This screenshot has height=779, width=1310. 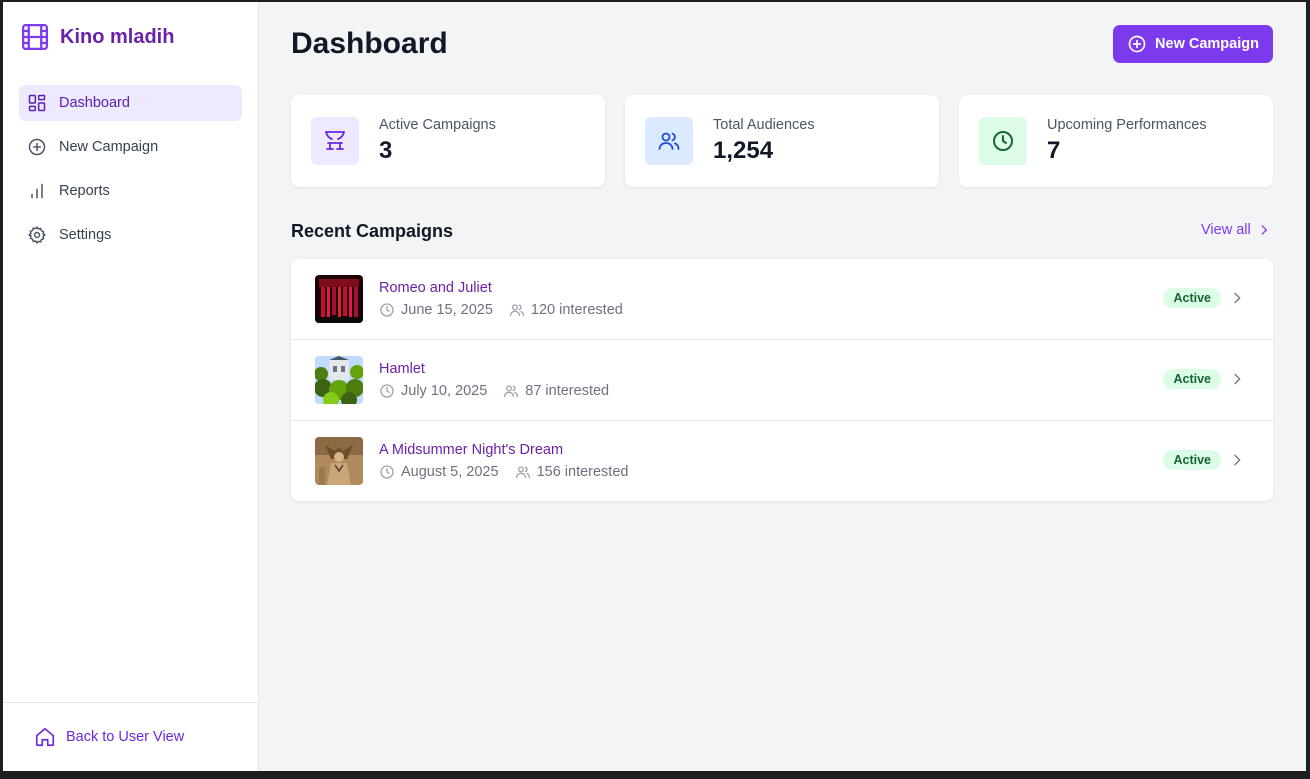 What do you see at coordinates (386, 150) in the screenshot?
I see `stat-value: 3` at bounding box center [386, 150].